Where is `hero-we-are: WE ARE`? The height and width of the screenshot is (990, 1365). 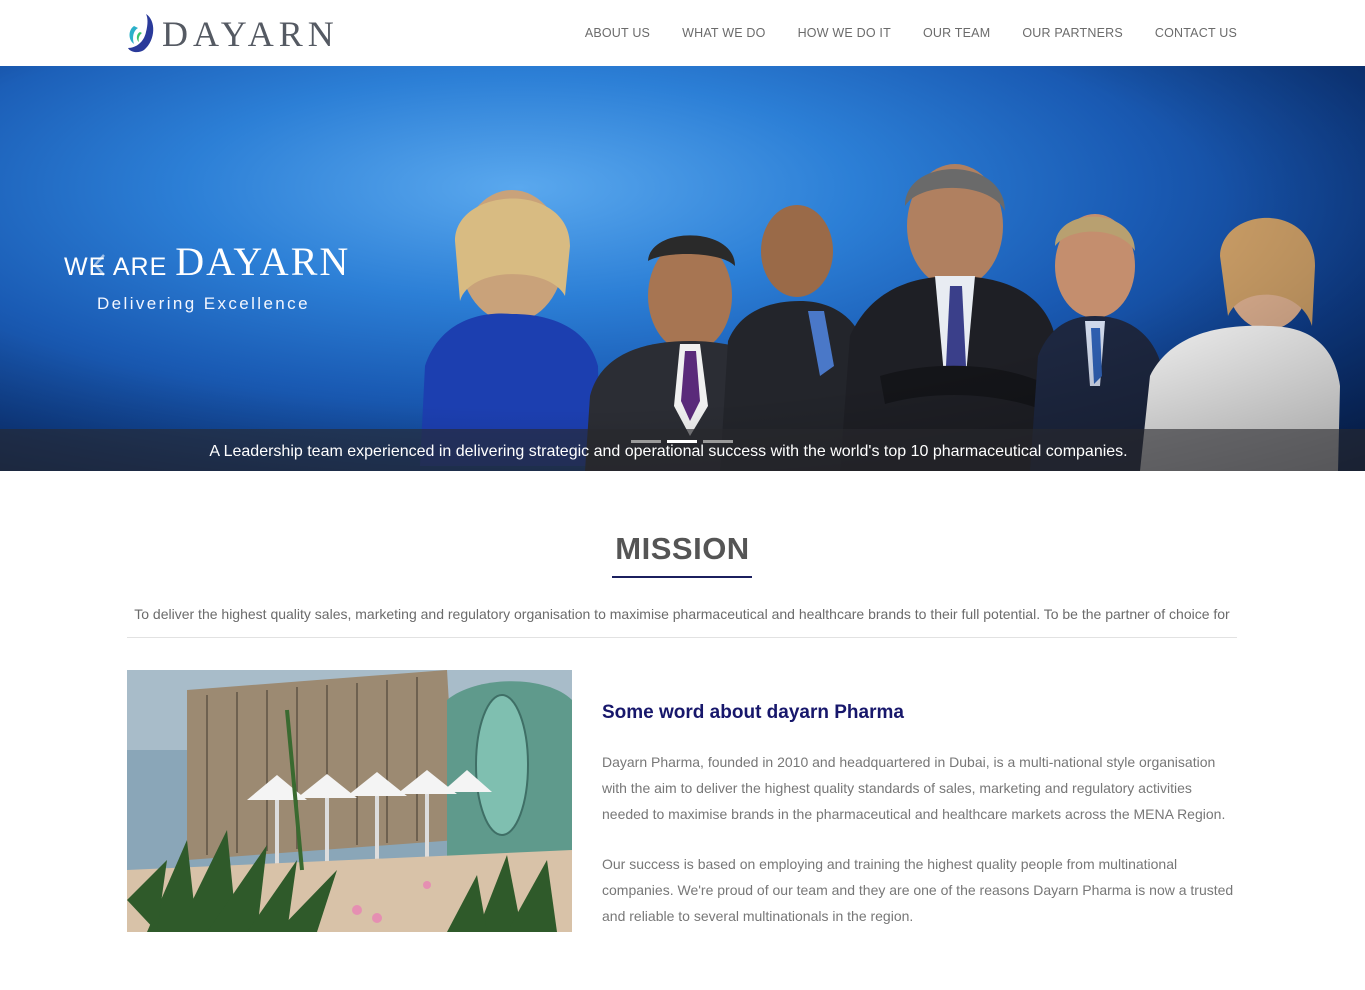
hero-we-are: WE ARE is located at coordinates (116, 267).